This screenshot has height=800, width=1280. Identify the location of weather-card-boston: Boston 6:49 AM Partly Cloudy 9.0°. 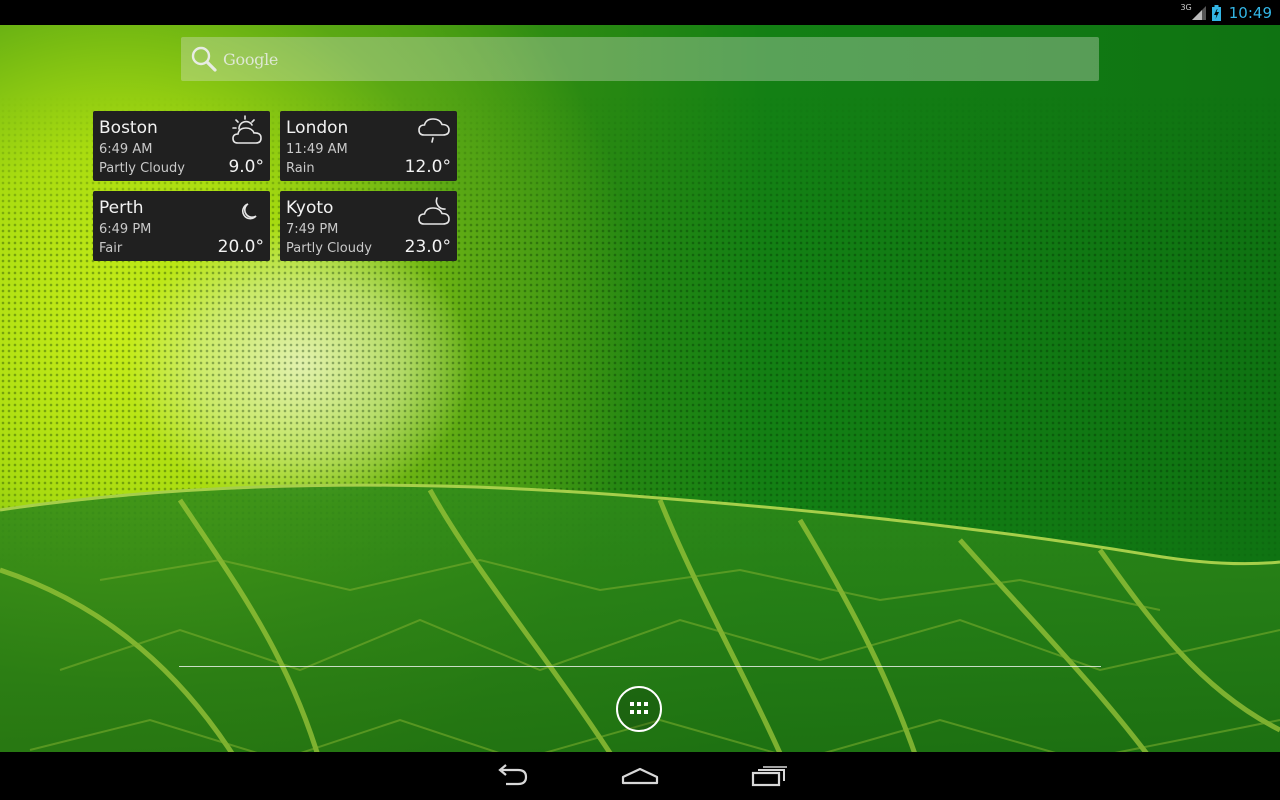
(181, 146).